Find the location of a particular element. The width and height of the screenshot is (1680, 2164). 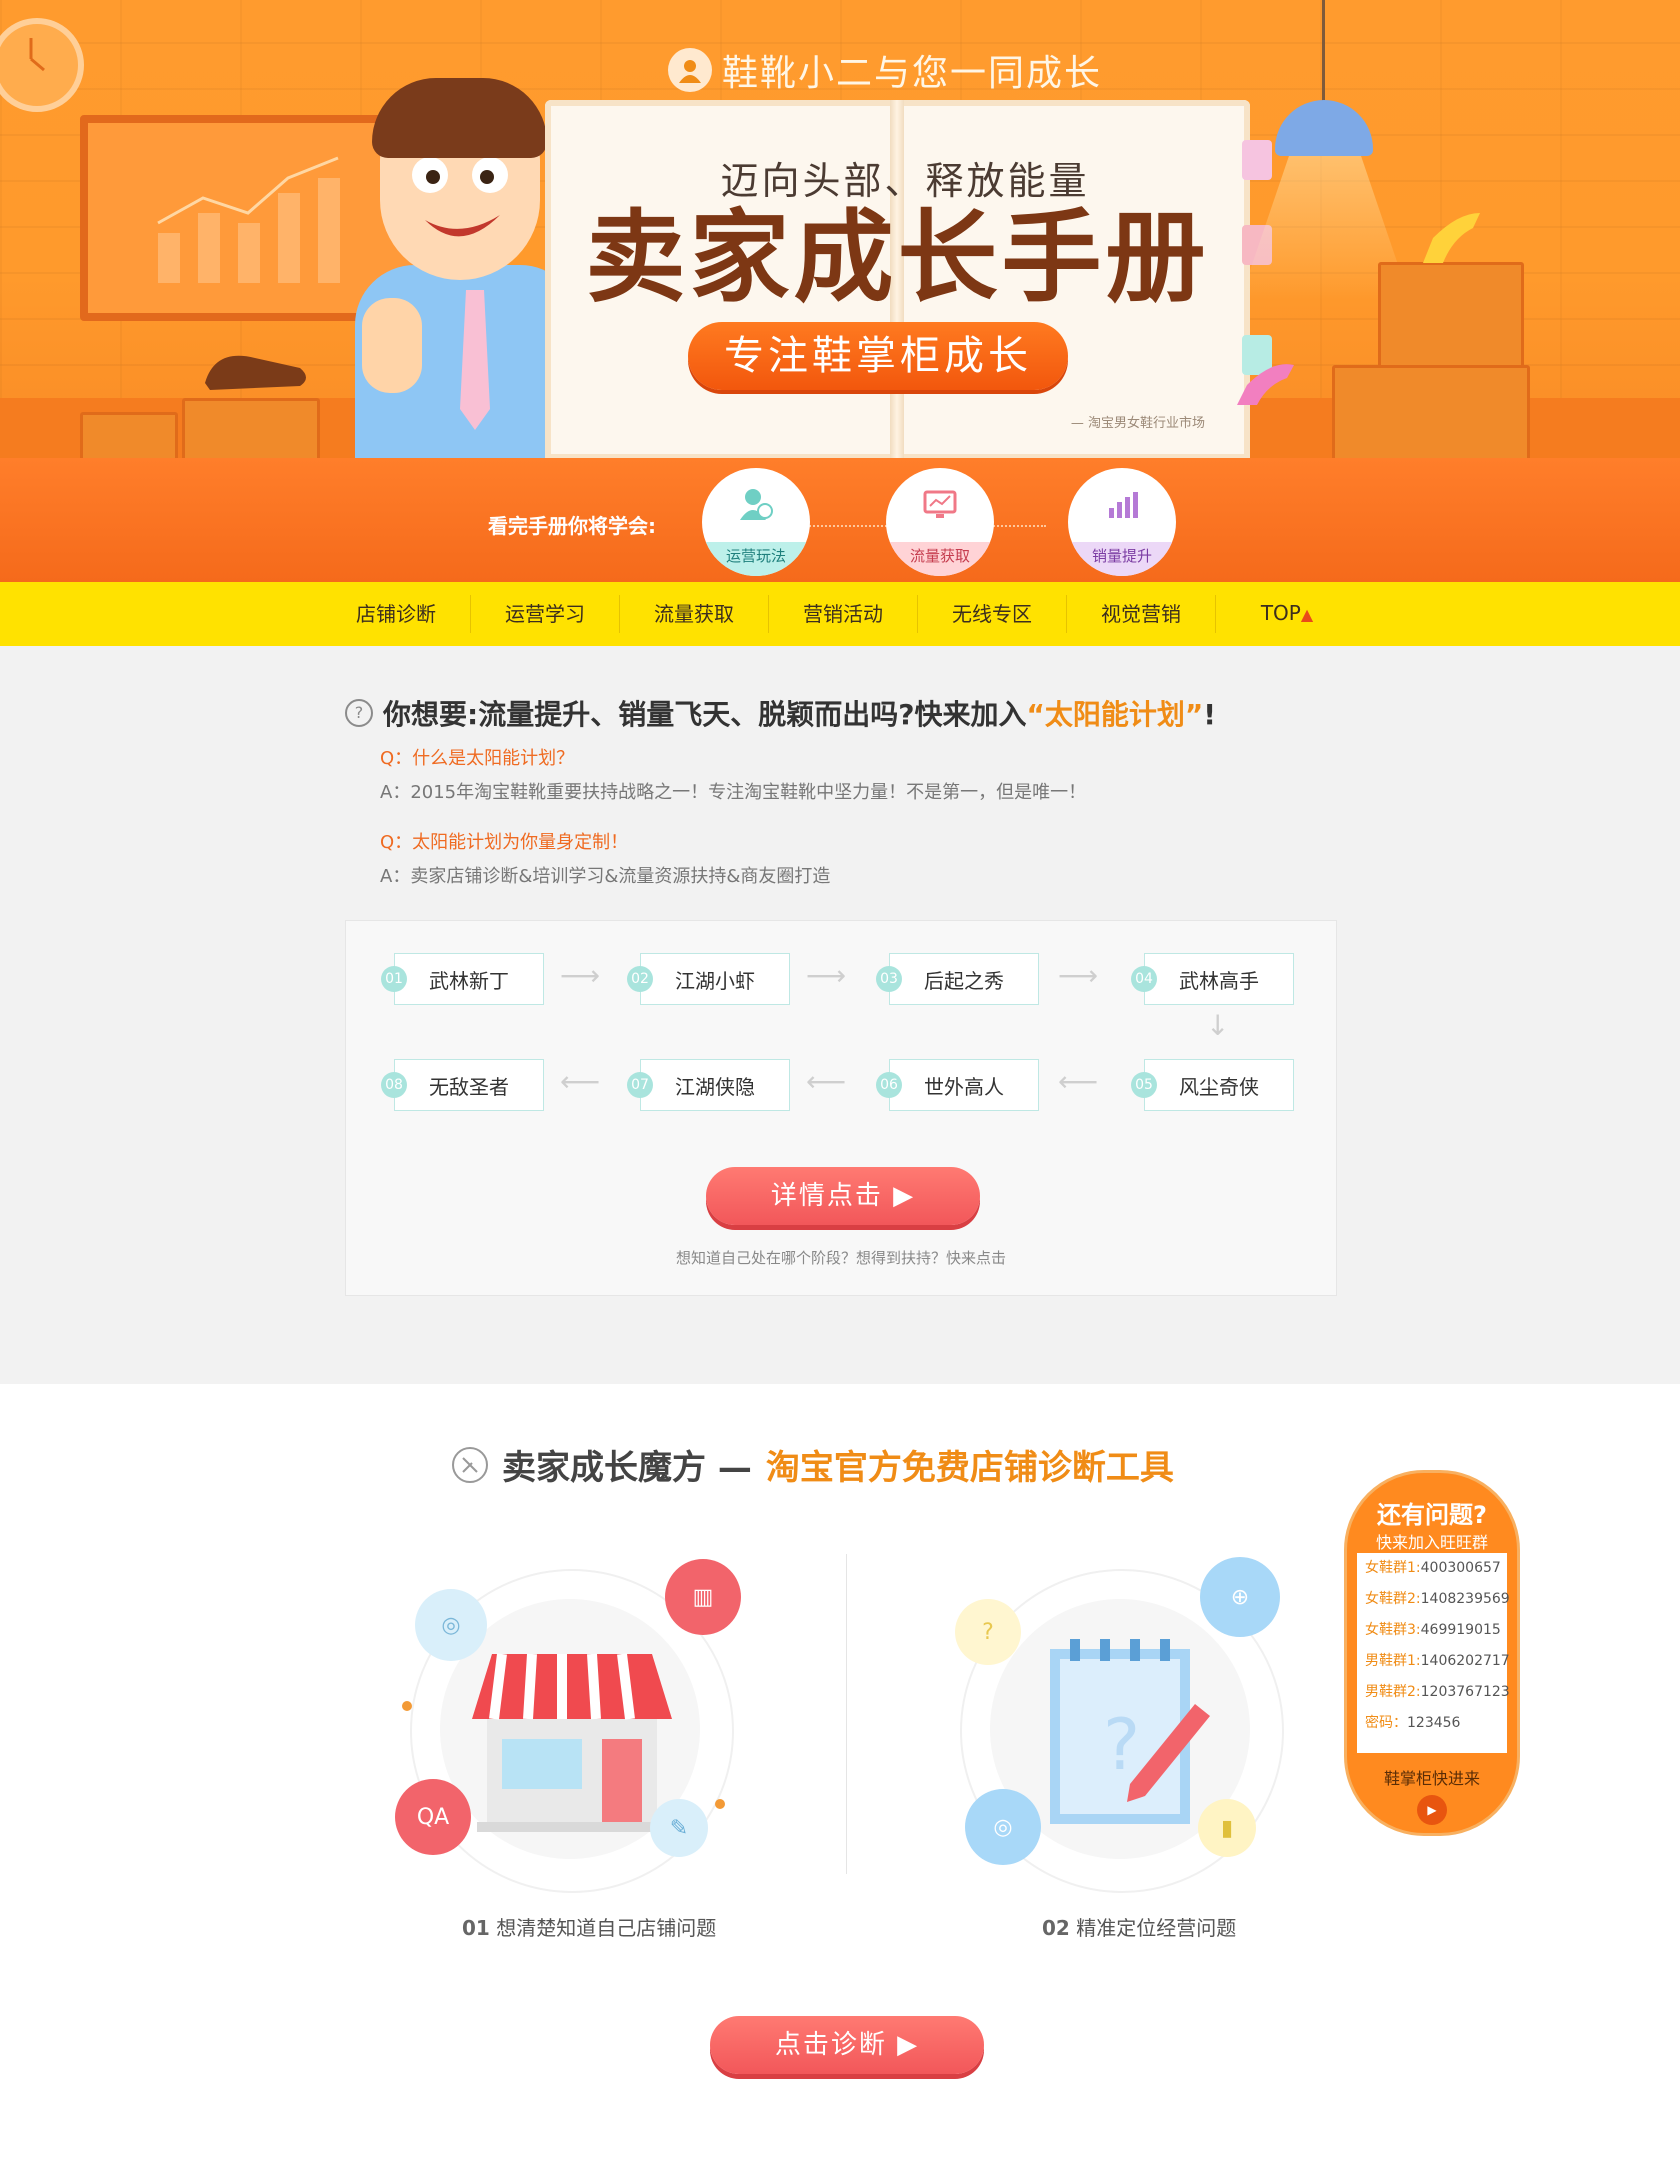

level-card: 07 江湖侠隐 is located at coordinates (708, 1085).